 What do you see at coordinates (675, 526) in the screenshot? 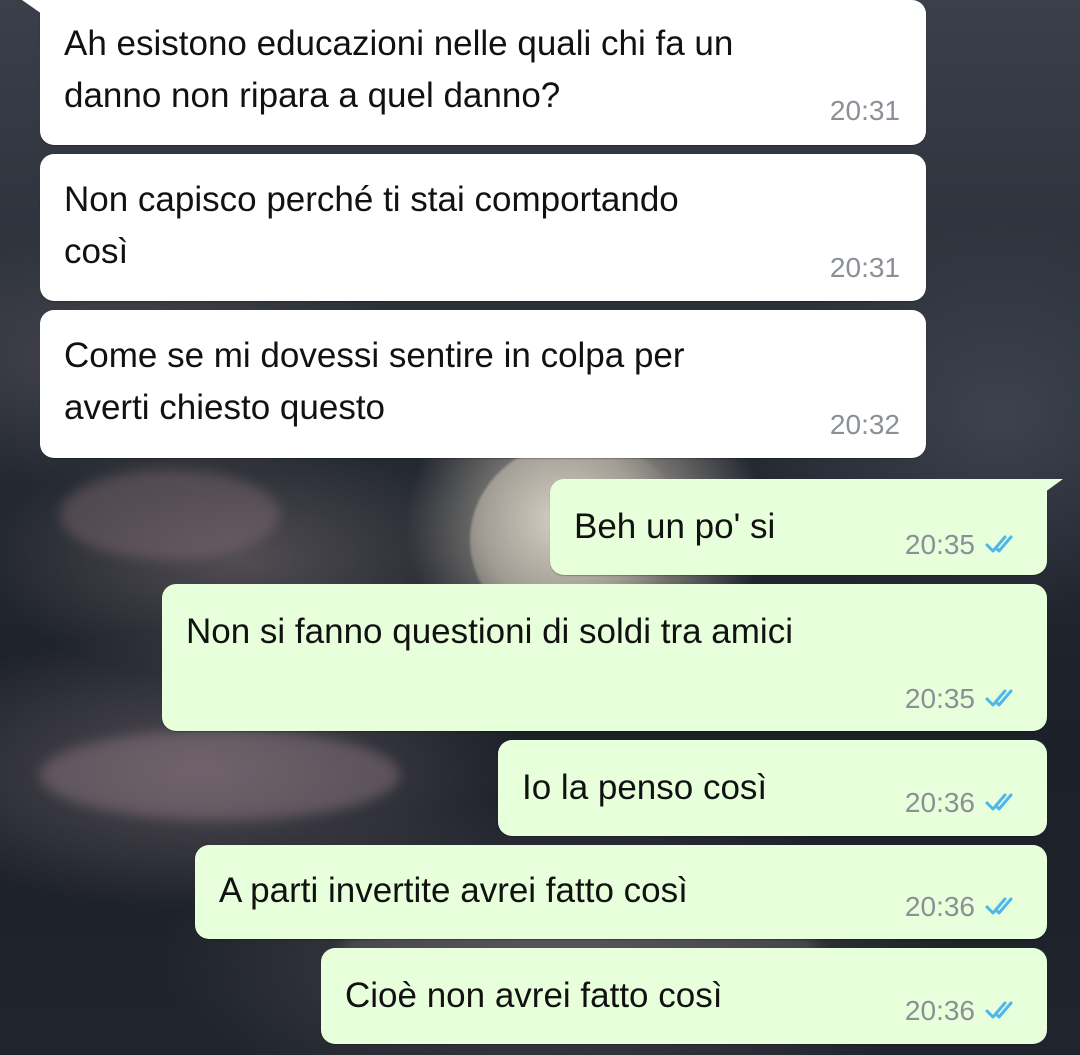
I see `message-text: Beh un po' si` at bounding box center [675, 526].